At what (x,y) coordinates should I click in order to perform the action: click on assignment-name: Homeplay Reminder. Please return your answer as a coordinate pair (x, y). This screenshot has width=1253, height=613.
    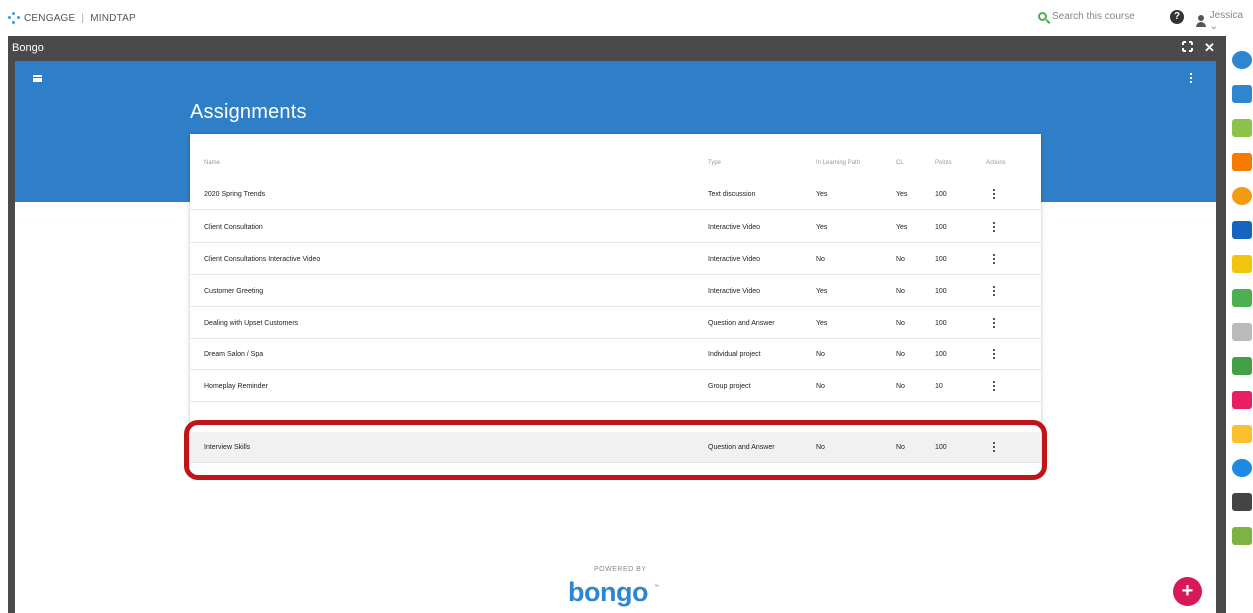
    Looking at the image, I should click on (454, 386).